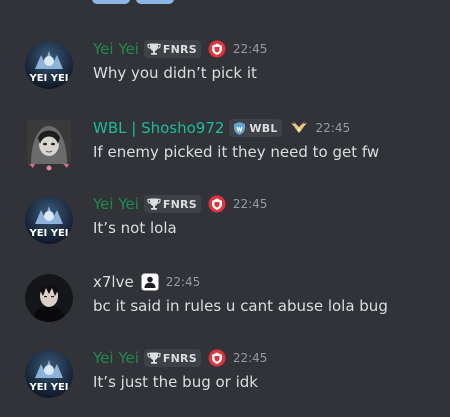 Image resolution: width=450 pixels, height=417 pixels. Describe the element at coordinates (150, 282) in the screenshot. I see `person-icon` at that location.